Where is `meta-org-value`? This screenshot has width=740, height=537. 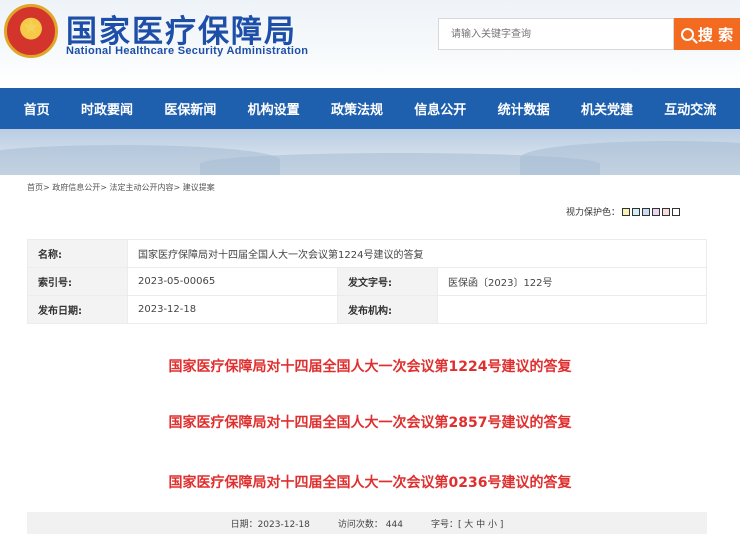 meta-org-value is located at coordinates (572, 309).